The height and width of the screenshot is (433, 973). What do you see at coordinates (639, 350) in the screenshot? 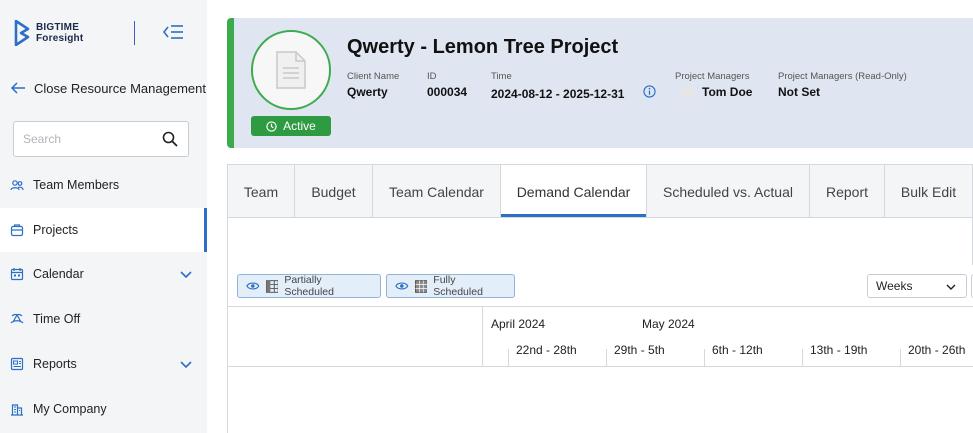
I see `week-label: 29th - 5th` at bounding box center [639, 350].